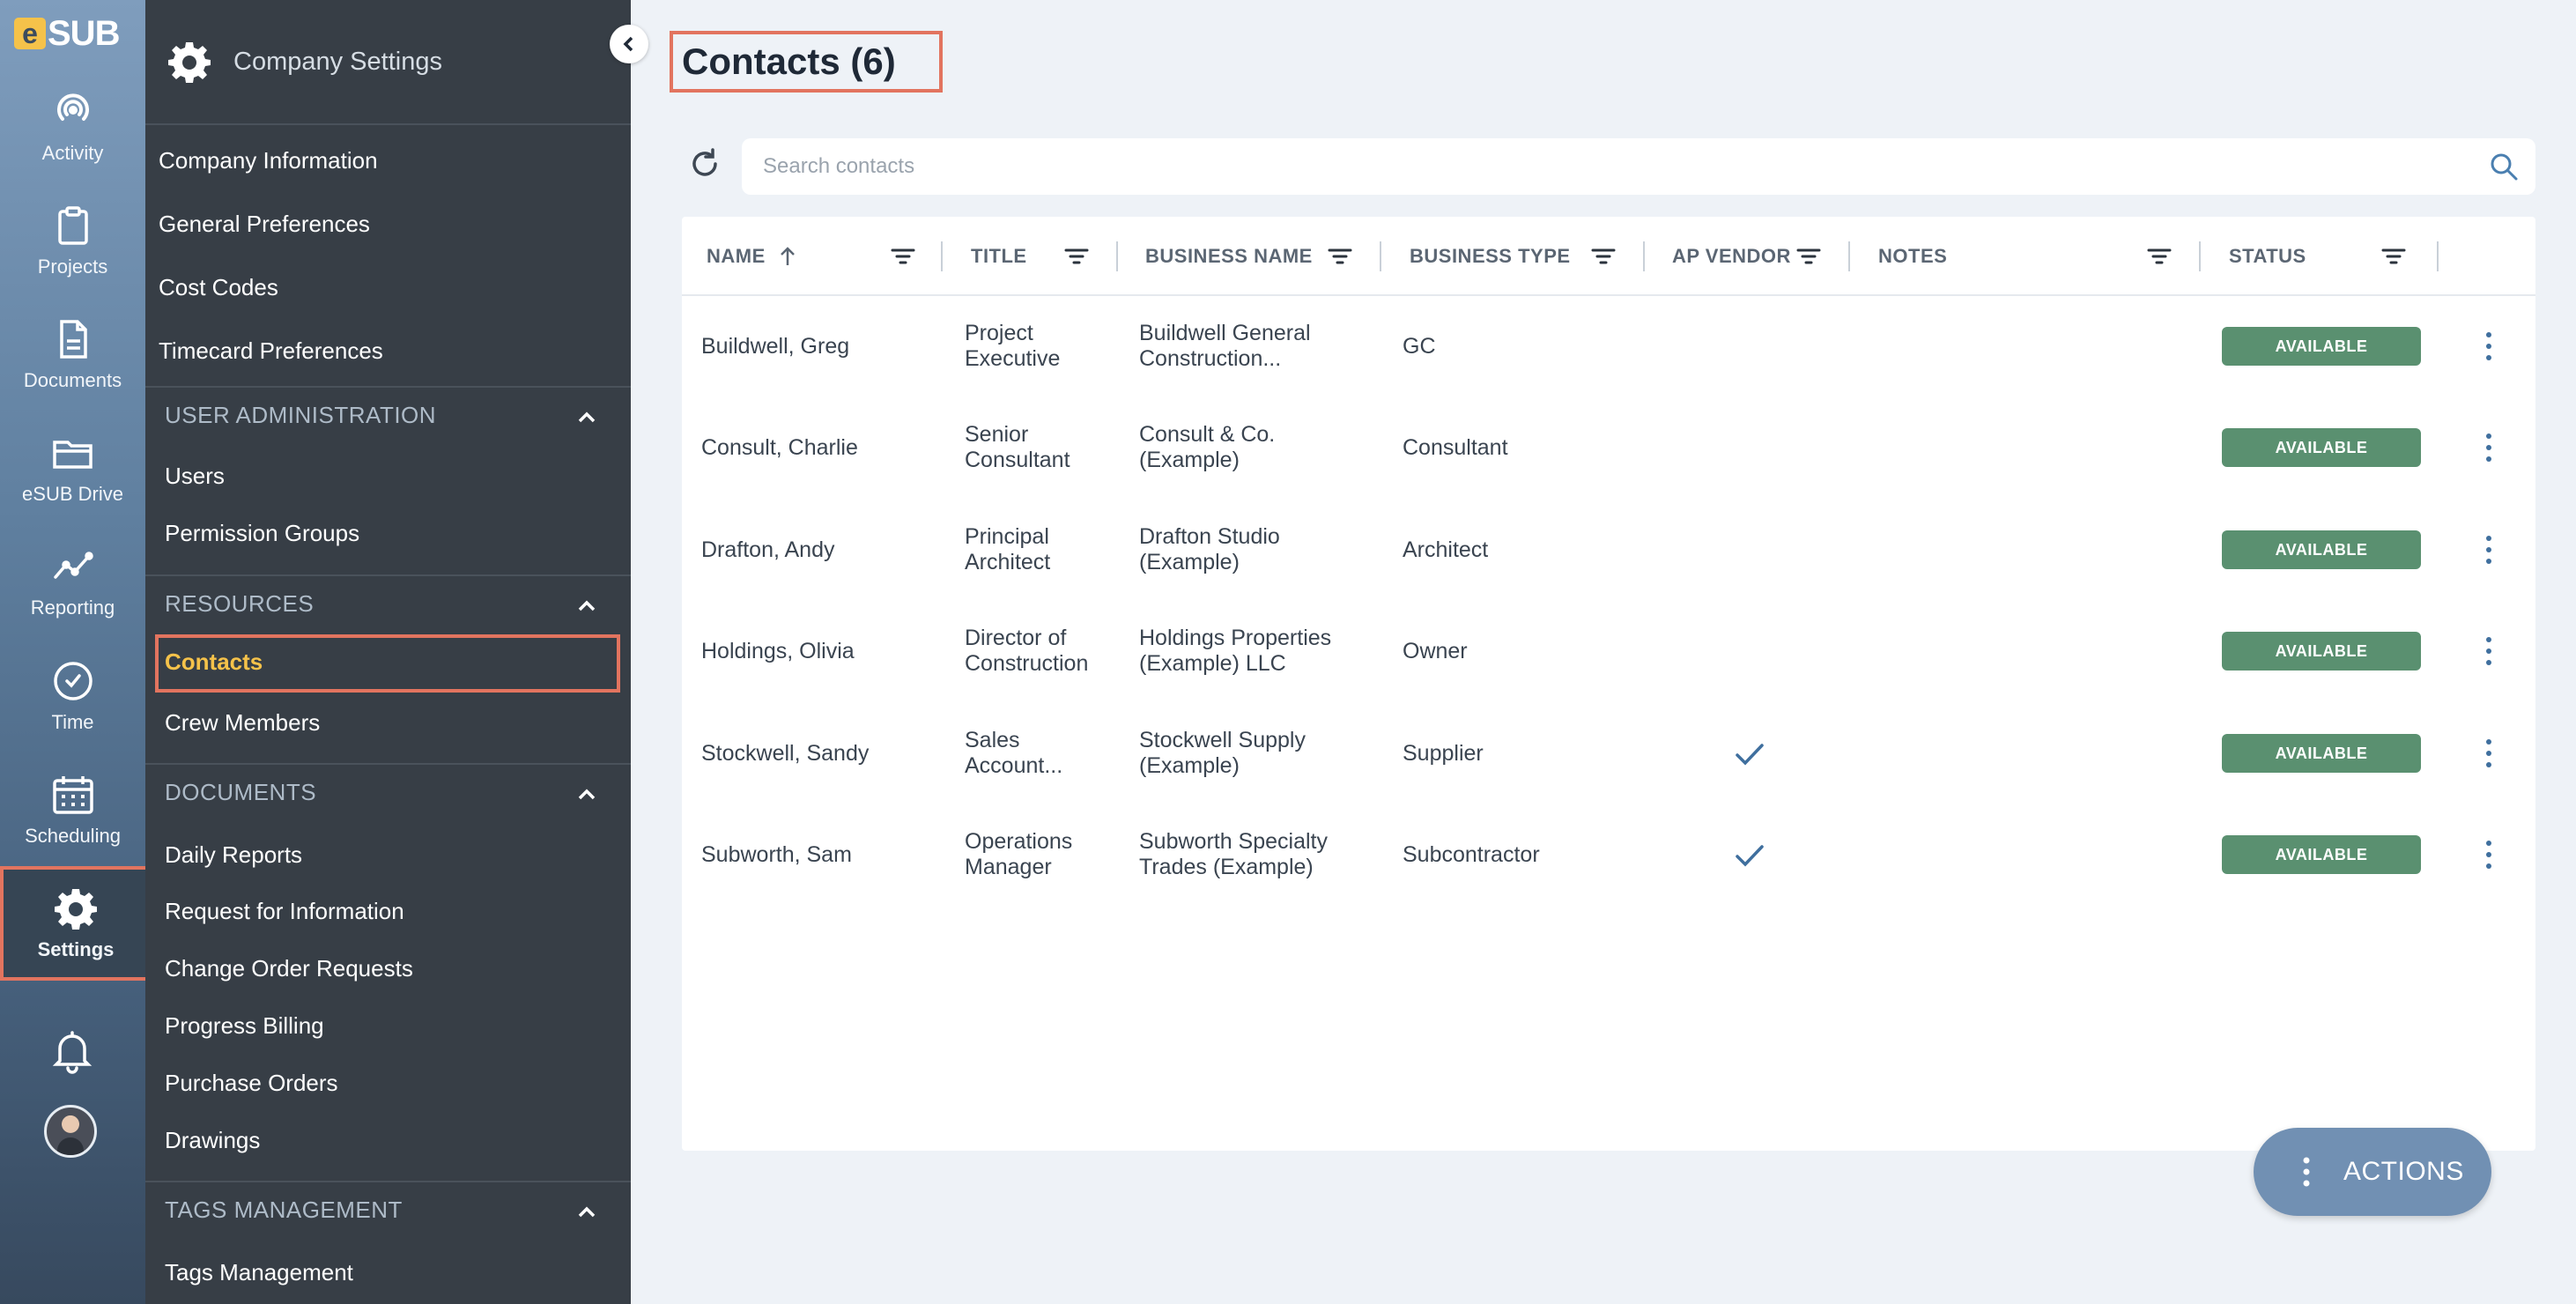 The width and height of the screenshot is (2576, 1304). Describe the element at coordinates (1750, 755) in the screenshot. I see `checkmark-icon` at that location.